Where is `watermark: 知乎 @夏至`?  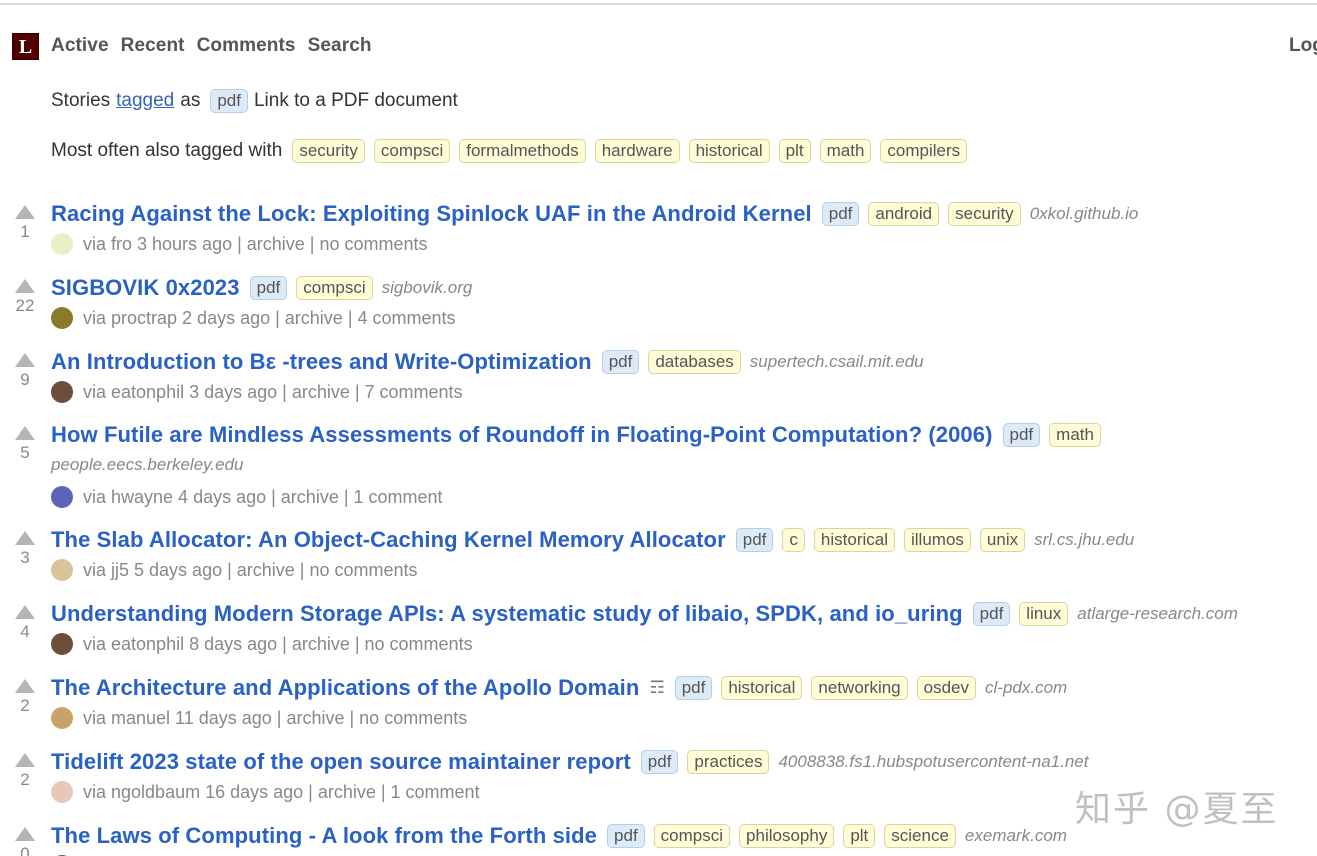 watermark: 知乎 @夏至 is located at coordinates (1177, 809).